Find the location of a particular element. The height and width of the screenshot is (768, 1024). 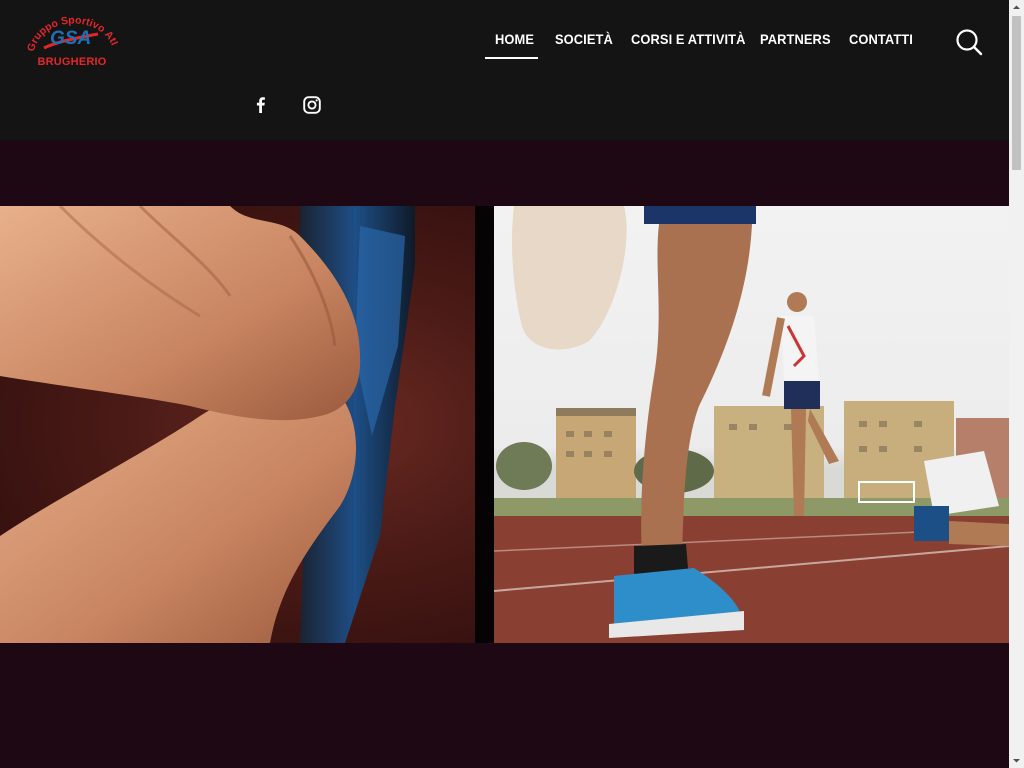

search-icon is located at coordinates (969, 42).